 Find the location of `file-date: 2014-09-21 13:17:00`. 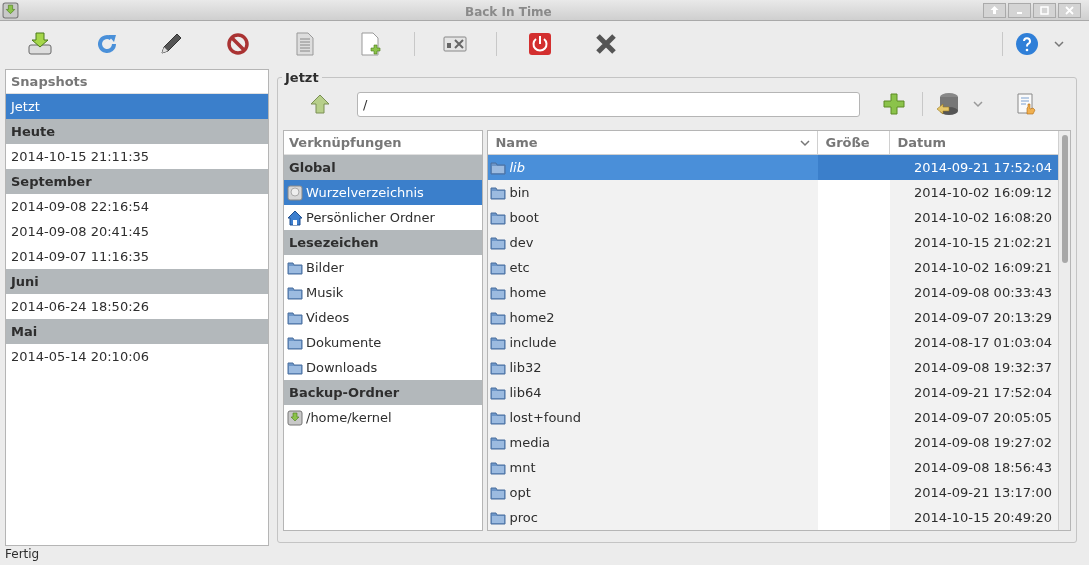

file-date: 2014-09-21 13:17:00 is located at coordinates (982, 492).